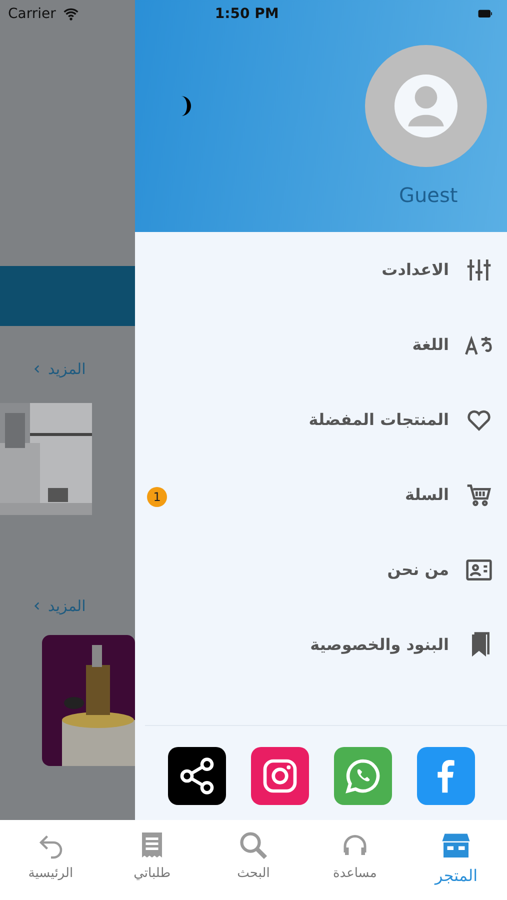 Image resolution: width=507 pixels, height=900 pixels. What do you see at coordinates (379, 644) in the screenshot?
I see `menu-item: البنود والخصوصية` at bounding box center [379, 644].